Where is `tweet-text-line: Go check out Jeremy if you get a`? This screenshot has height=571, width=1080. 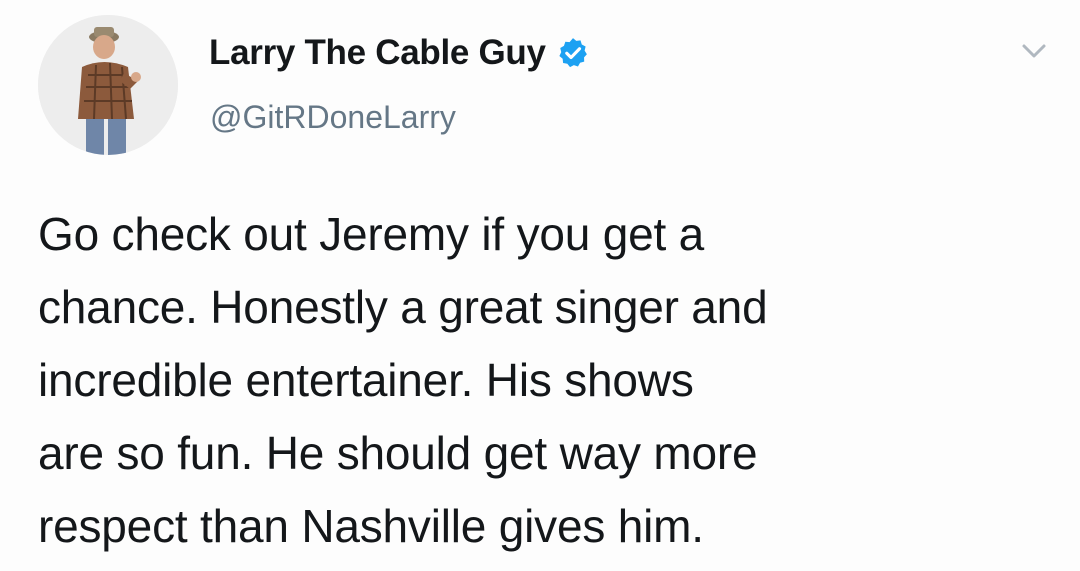
tweet-text-line: Go check out Jeremy if you get a is located at coordinates (371, 234).